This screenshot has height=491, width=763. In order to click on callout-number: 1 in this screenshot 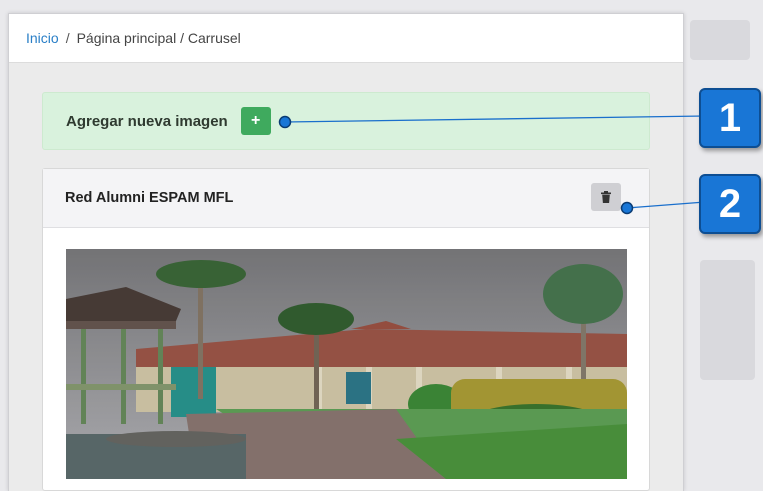, I will do `click(730, 117)`.